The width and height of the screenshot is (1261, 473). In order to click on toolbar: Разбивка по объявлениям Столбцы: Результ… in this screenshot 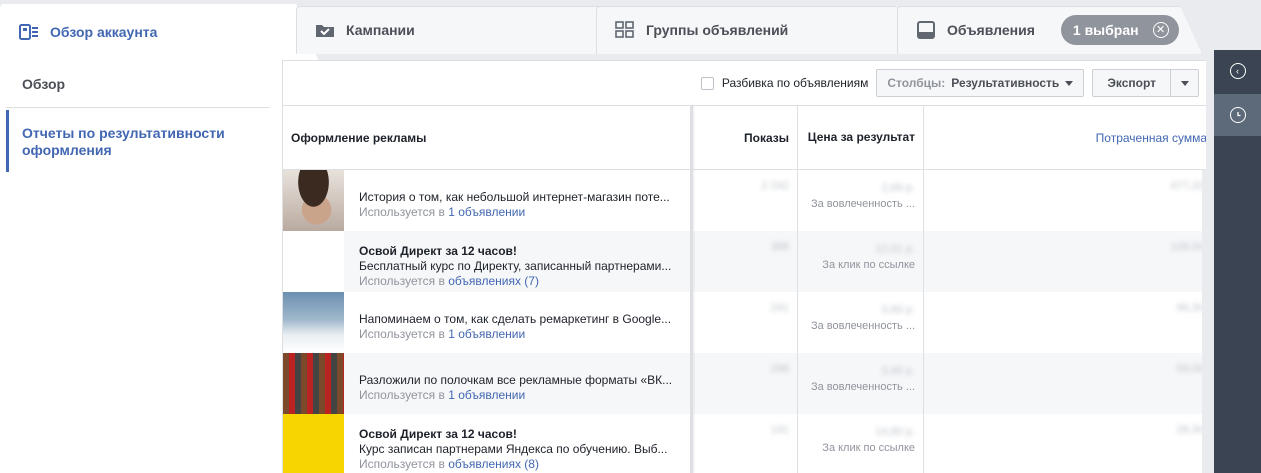, I will do `click(744, 83)`.